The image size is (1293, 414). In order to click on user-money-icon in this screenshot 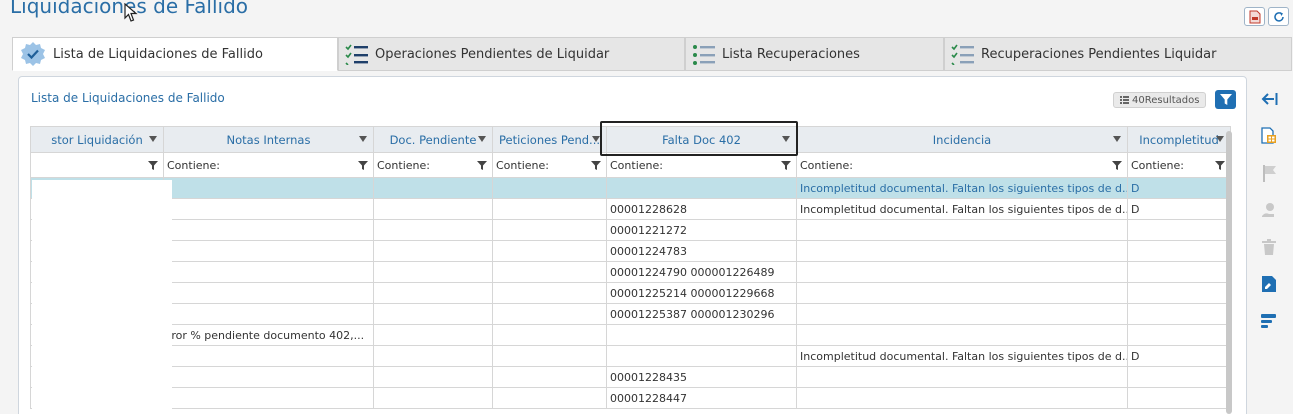, I will do `click(1268, 210)`.